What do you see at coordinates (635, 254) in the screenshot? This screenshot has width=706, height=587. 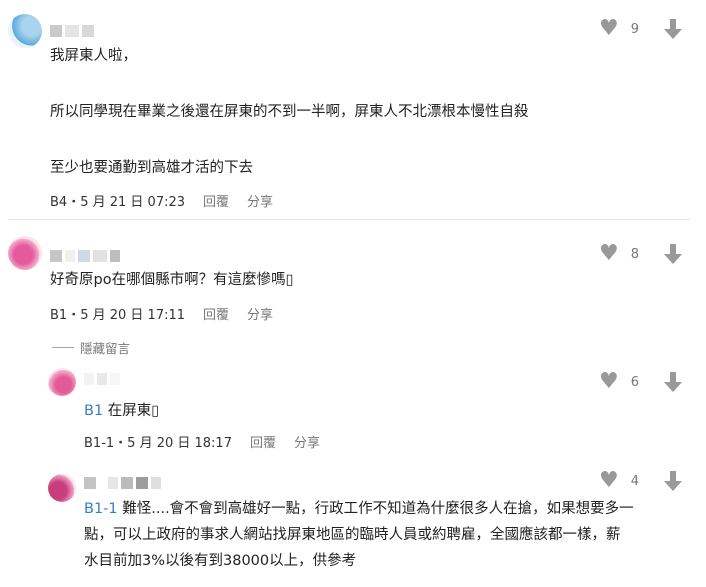 I see `like-count: 8` at bounding box center [635, 254].